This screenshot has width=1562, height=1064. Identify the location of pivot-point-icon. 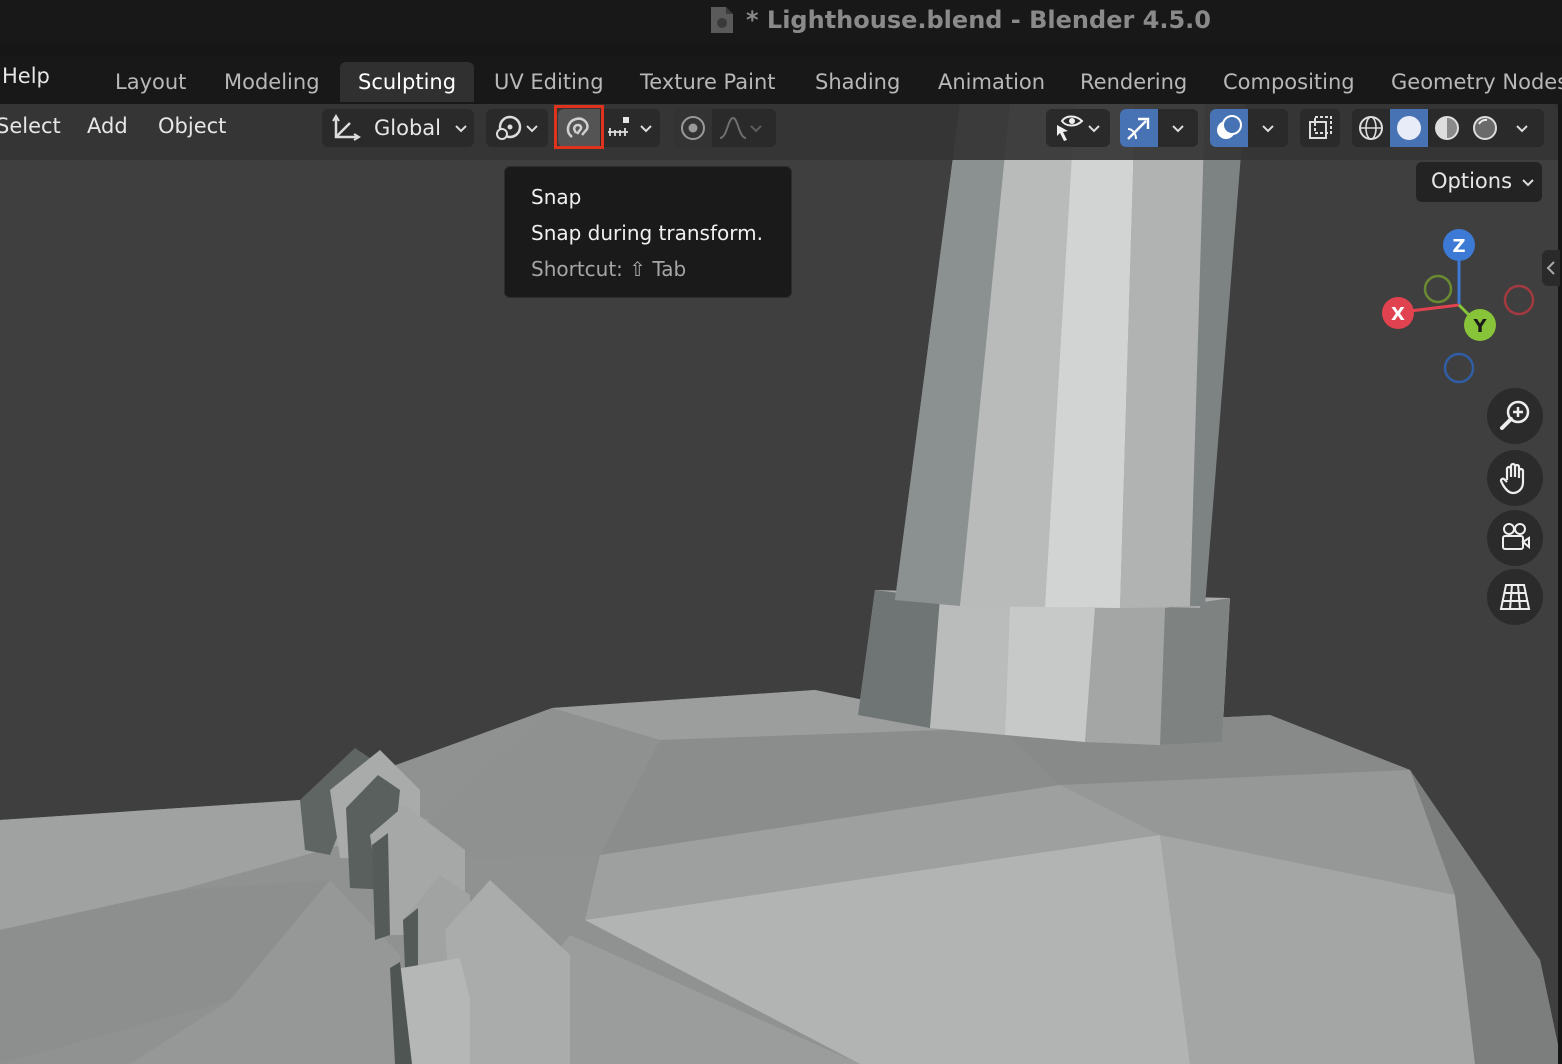
(509, 127).